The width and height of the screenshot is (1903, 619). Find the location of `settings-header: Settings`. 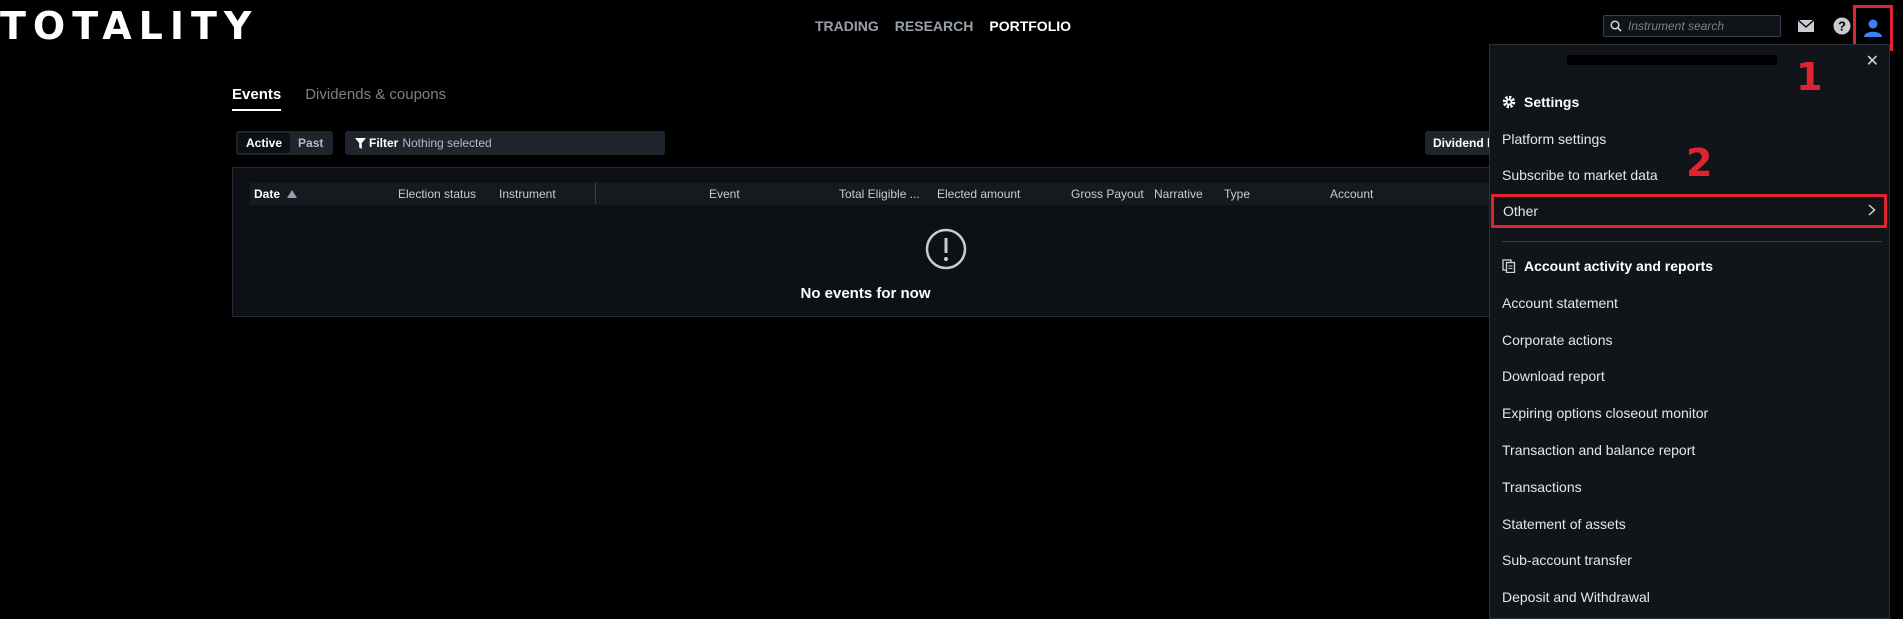

settings-header: Settings is located at coordinates (1540, 102).